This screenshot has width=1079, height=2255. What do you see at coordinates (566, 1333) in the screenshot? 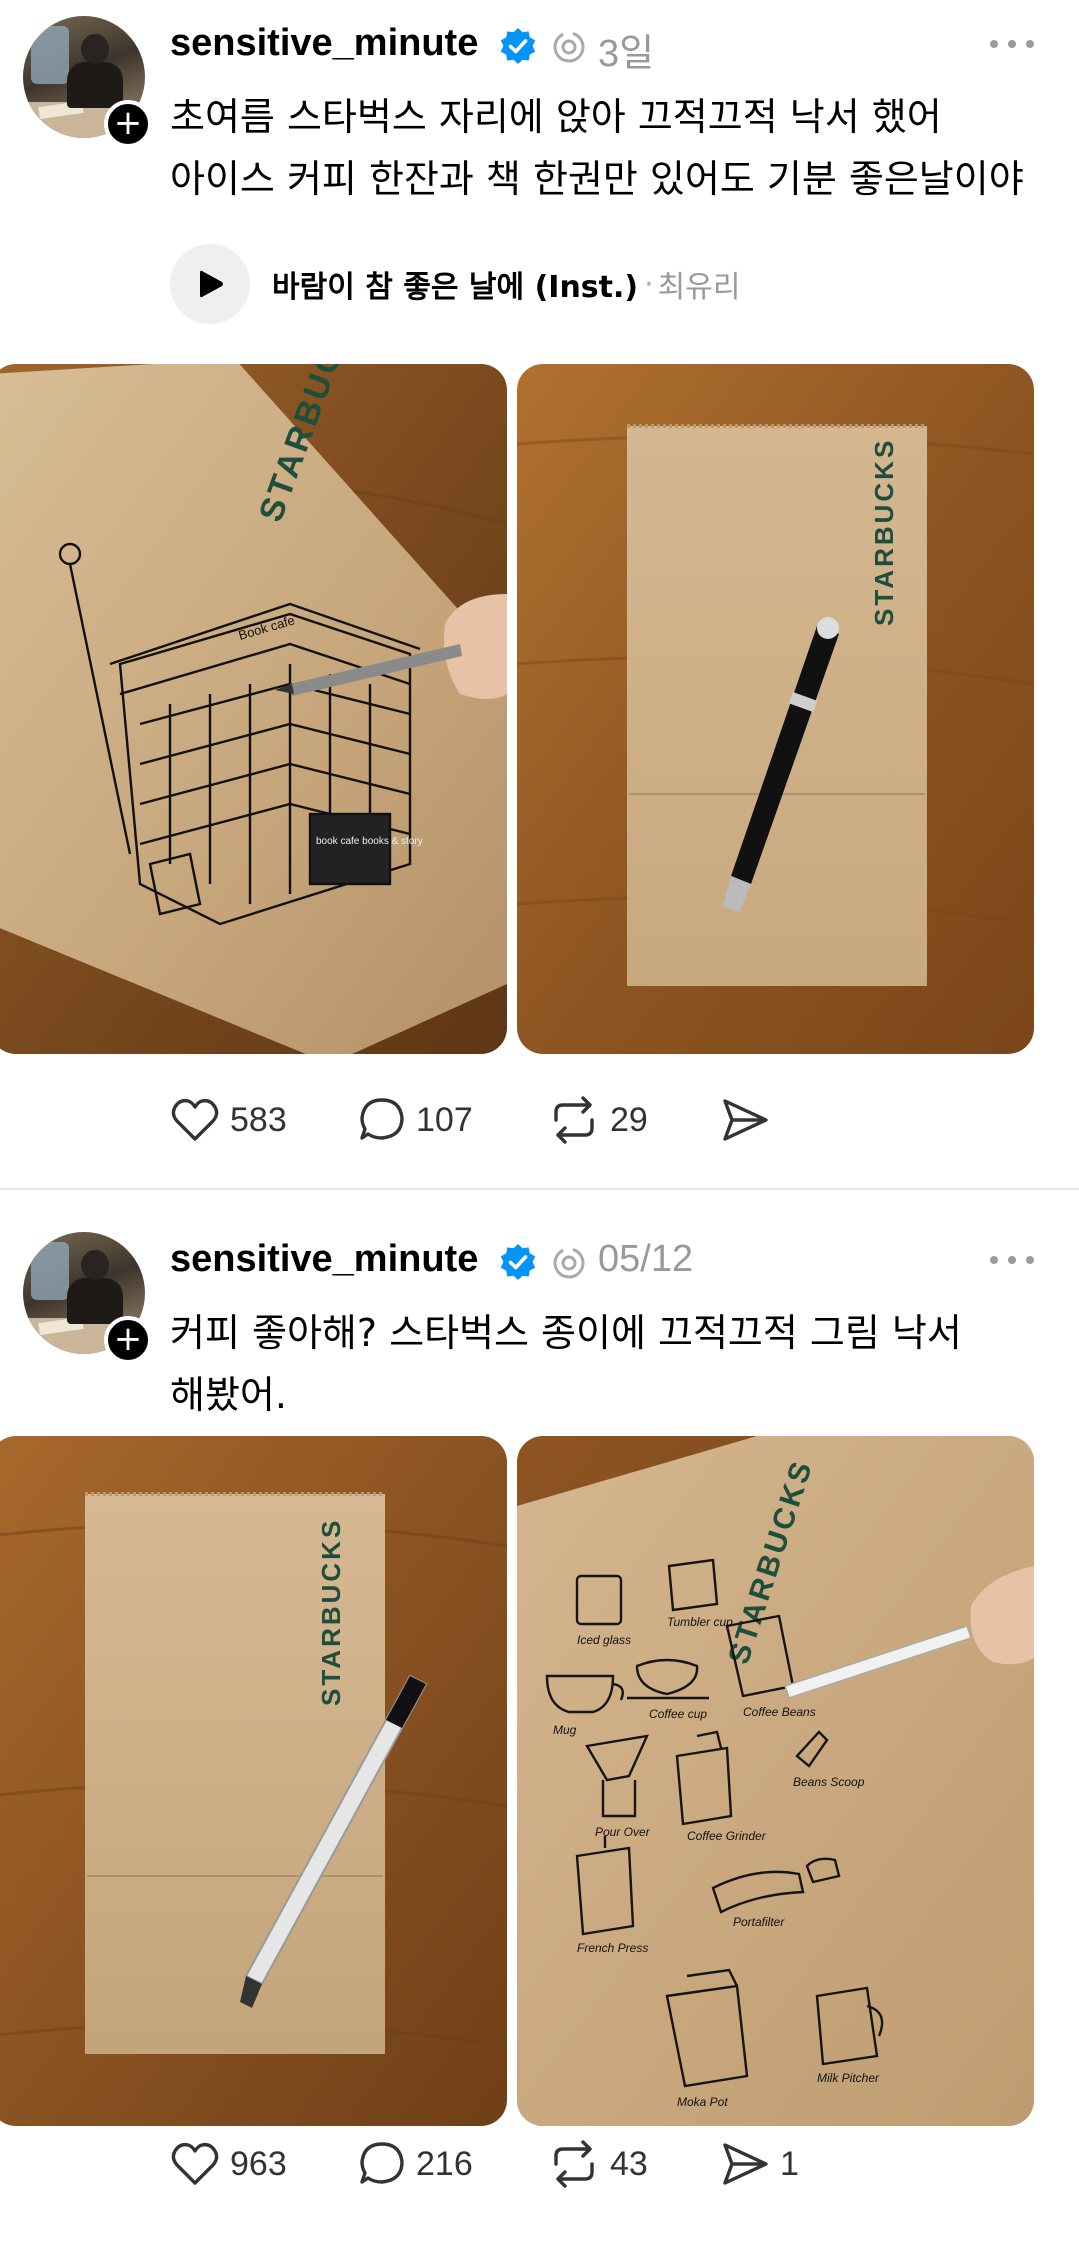
I see `caption-line: 커피 좋아해? 스타벅스 종이에 끄적끄적 그림 낙서` at bounding box center [566, 1333].